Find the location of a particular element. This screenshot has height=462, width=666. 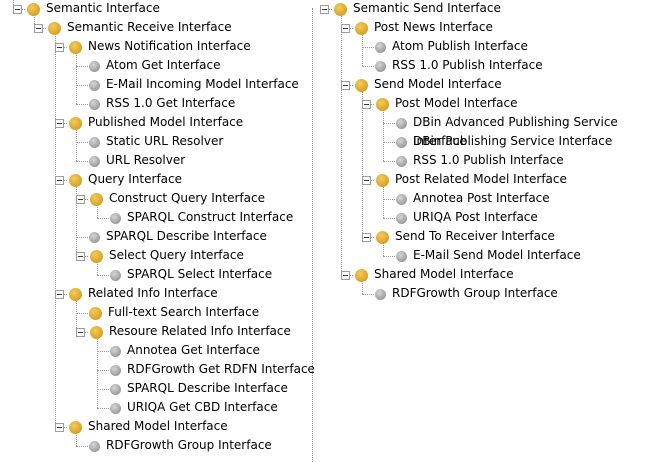

tree-node-label: DBin Publishing Service Interface is located at coordinates (512, 141).